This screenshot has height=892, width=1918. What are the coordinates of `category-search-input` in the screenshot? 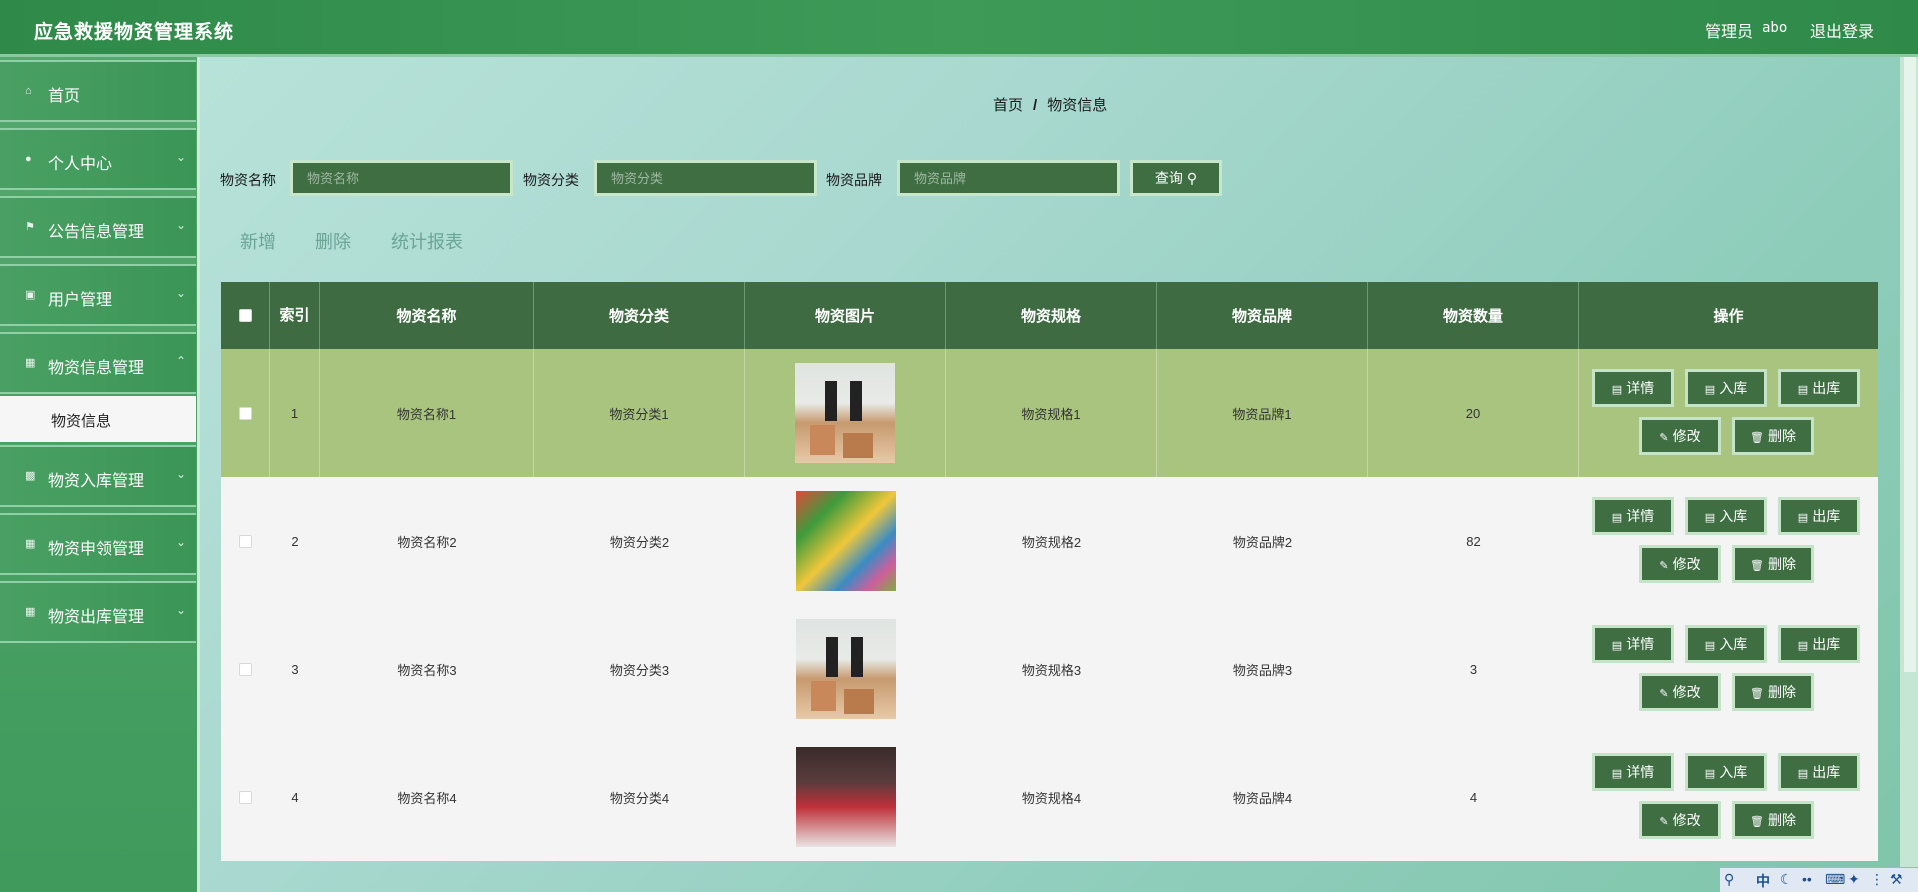 It's located at (705, 178).